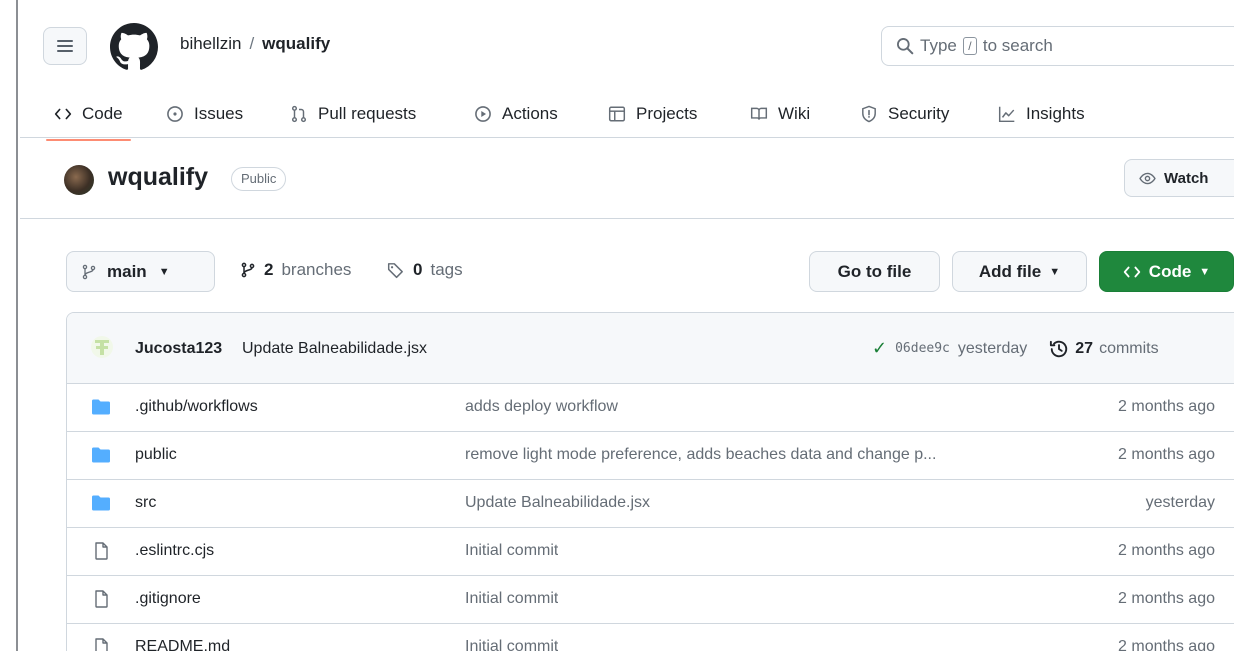  I want to click on tab-label: Security, so click(919, 113).